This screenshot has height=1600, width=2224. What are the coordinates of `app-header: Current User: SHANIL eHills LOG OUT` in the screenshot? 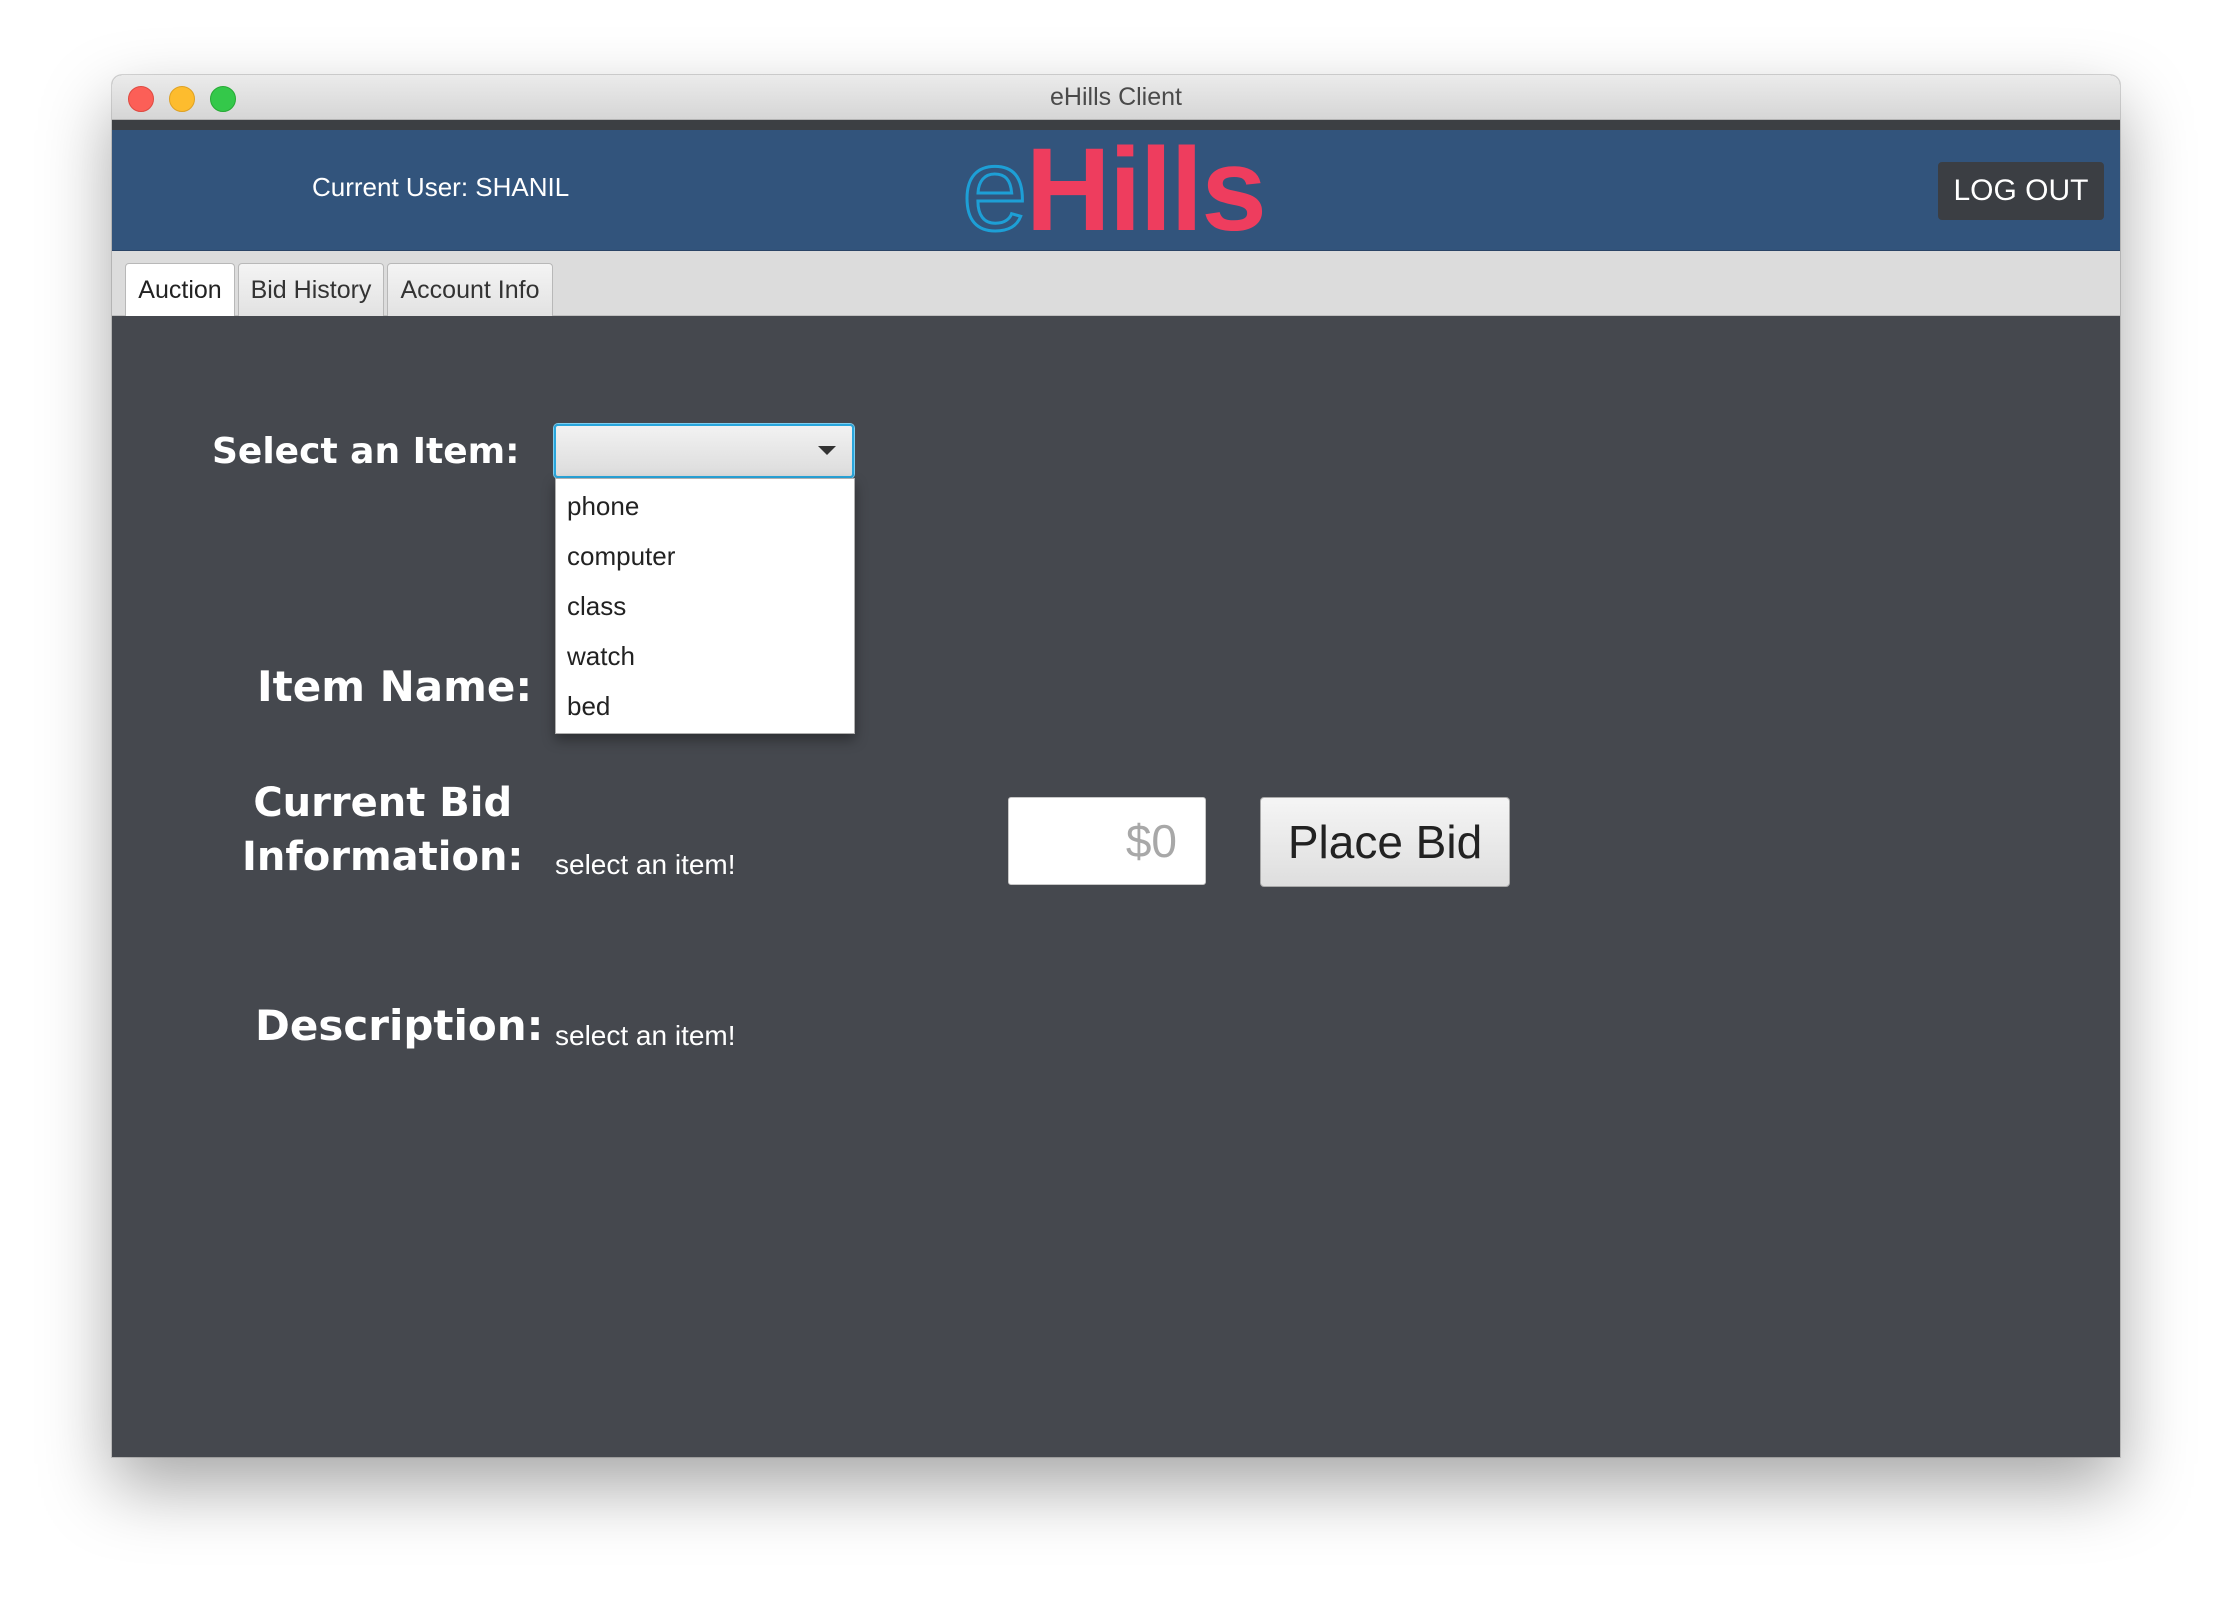 It's located at (1116, 190).